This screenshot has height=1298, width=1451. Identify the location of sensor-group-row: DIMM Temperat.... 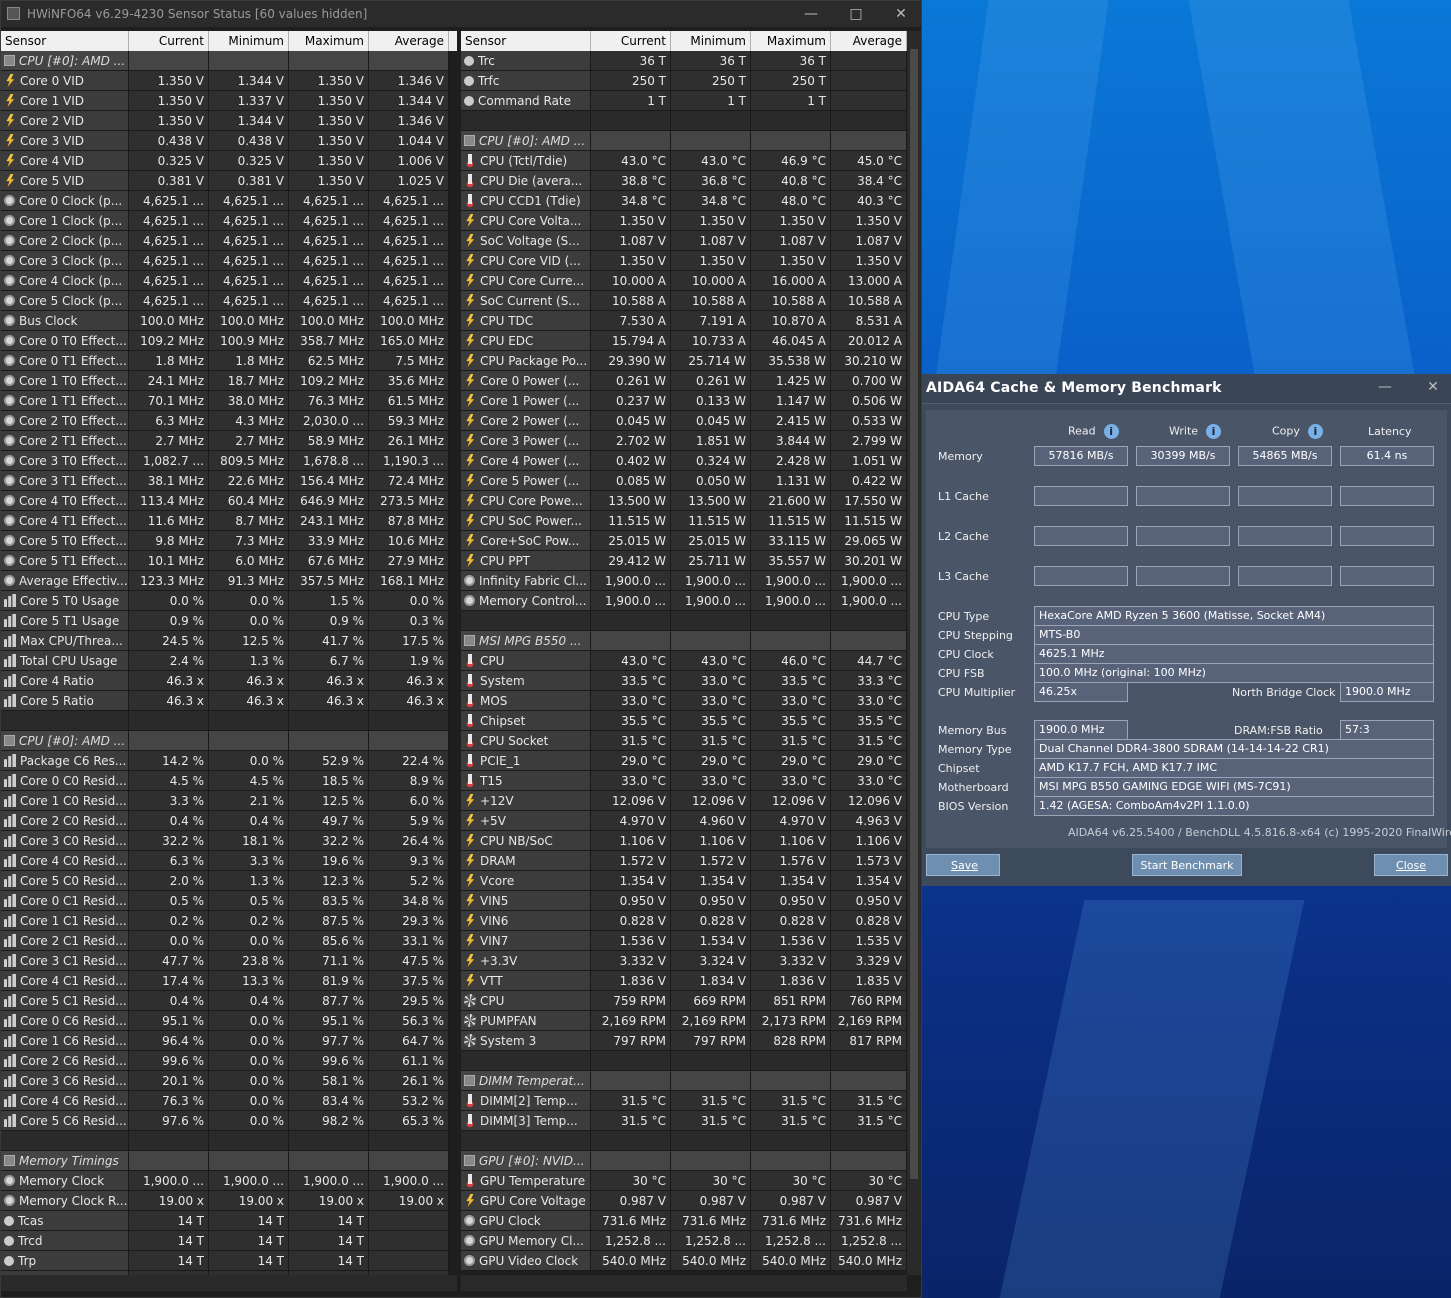
(684, 1081).